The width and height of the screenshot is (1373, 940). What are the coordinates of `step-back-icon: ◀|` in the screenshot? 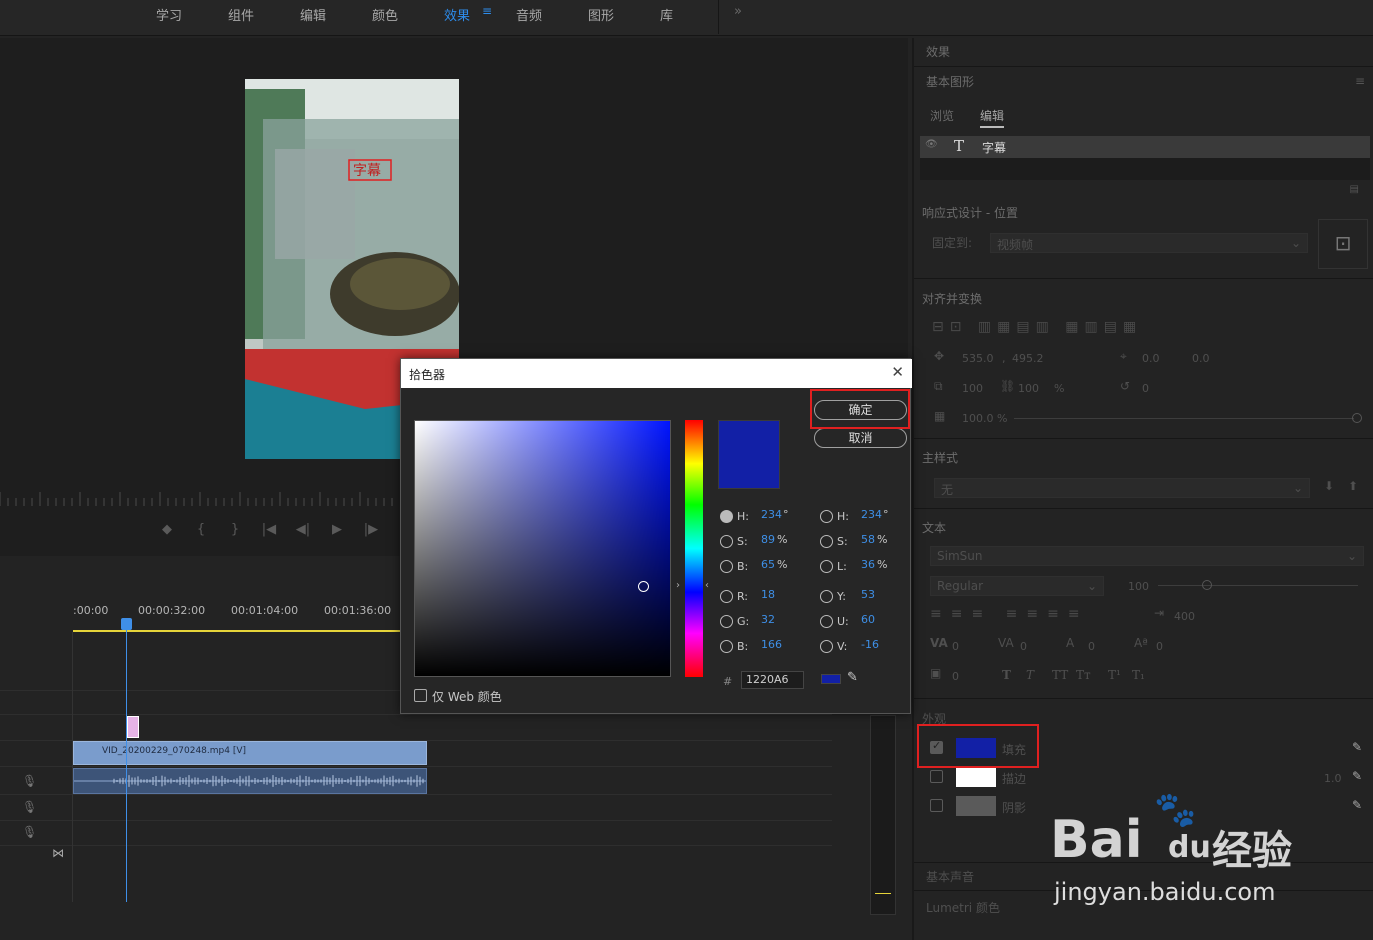 It's located at (303, 529).